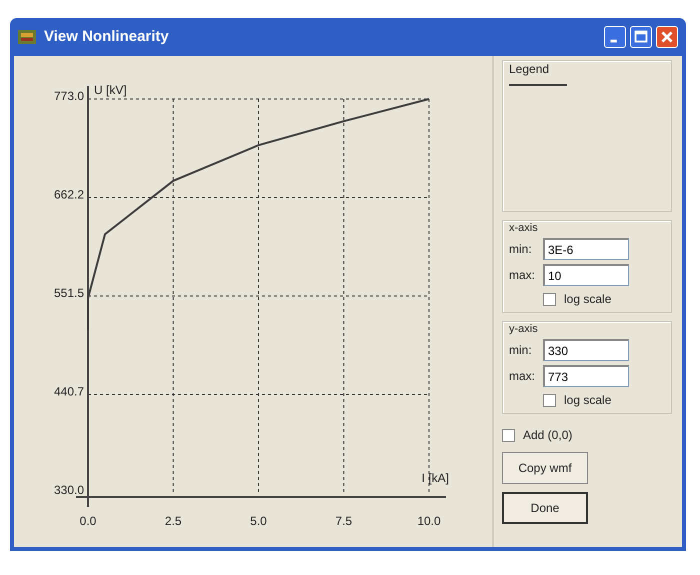 The image size is (700, 575). Describe the element at coordinates (547, 435) in the screenshot. I see `checkbox-label: Add (0,0)` at that location.